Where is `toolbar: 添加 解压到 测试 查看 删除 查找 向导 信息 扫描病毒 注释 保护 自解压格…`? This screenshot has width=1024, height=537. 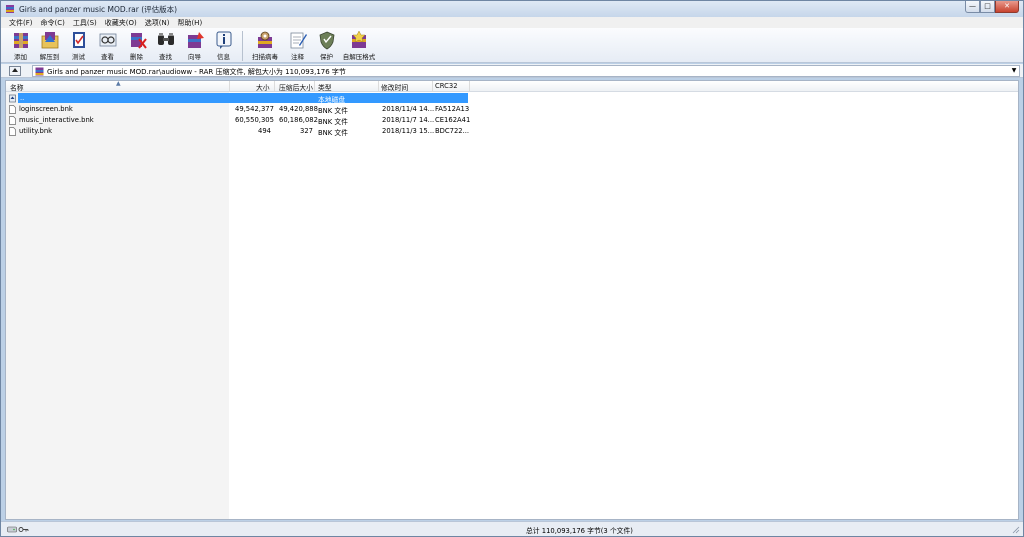 toolbar: 添加 解压到 测试 查看 删除 查找 向导 信息 扫描病毒 注释 保护 自解压格… is located at coordinates (512, 45).